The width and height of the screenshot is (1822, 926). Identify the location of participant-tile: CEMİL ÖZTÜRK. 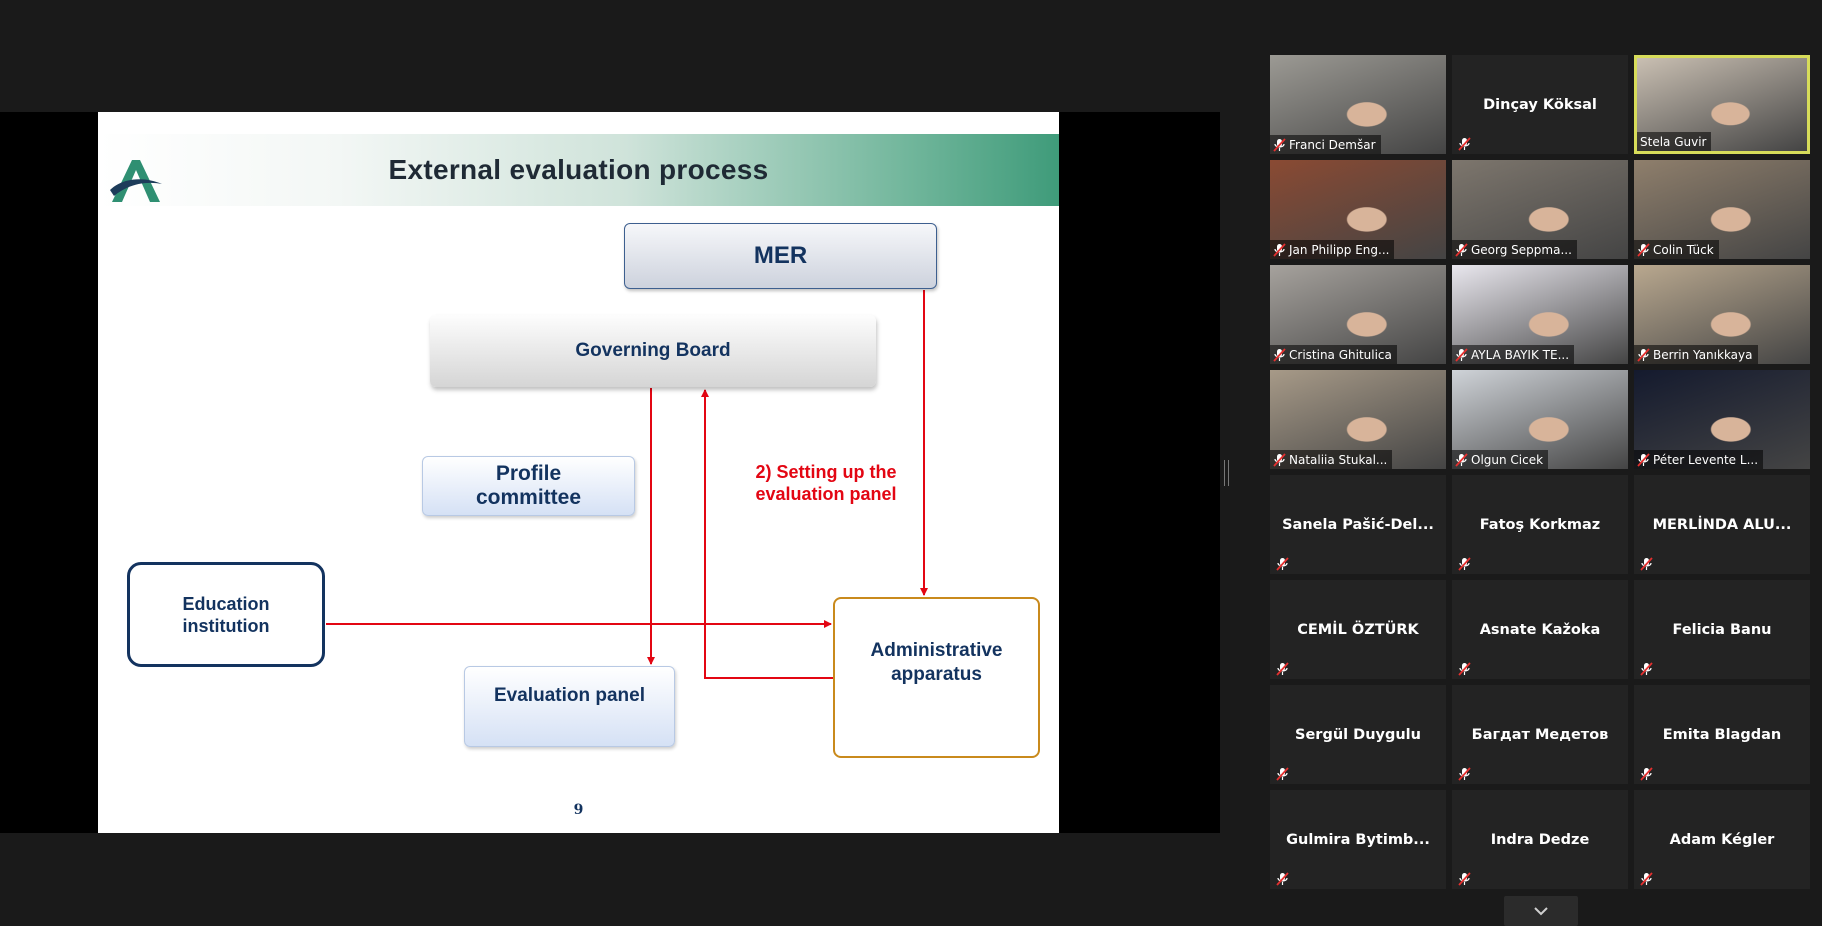
(1358, 629).